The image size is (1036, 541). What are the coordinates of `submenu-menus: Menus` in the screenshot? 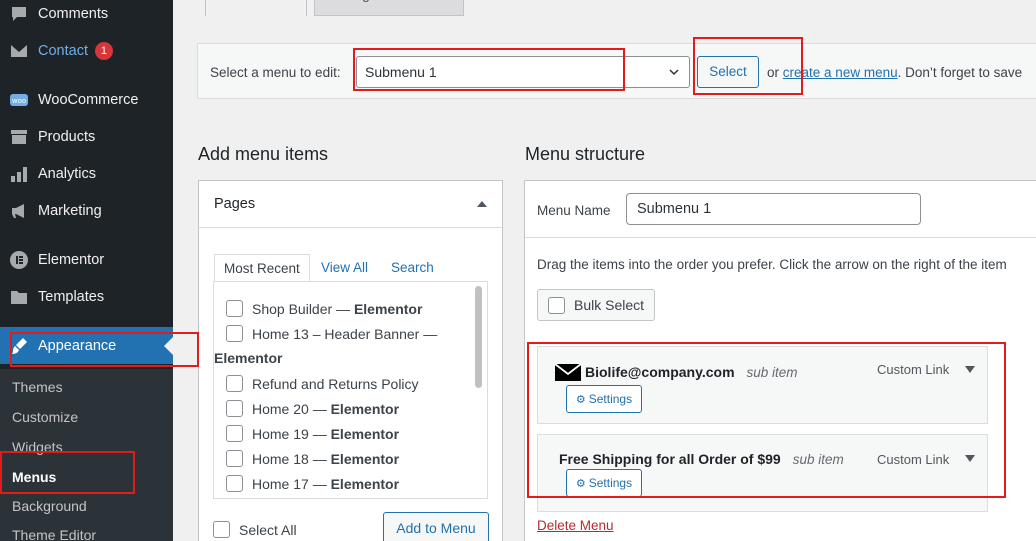 It's located at (34, 477).